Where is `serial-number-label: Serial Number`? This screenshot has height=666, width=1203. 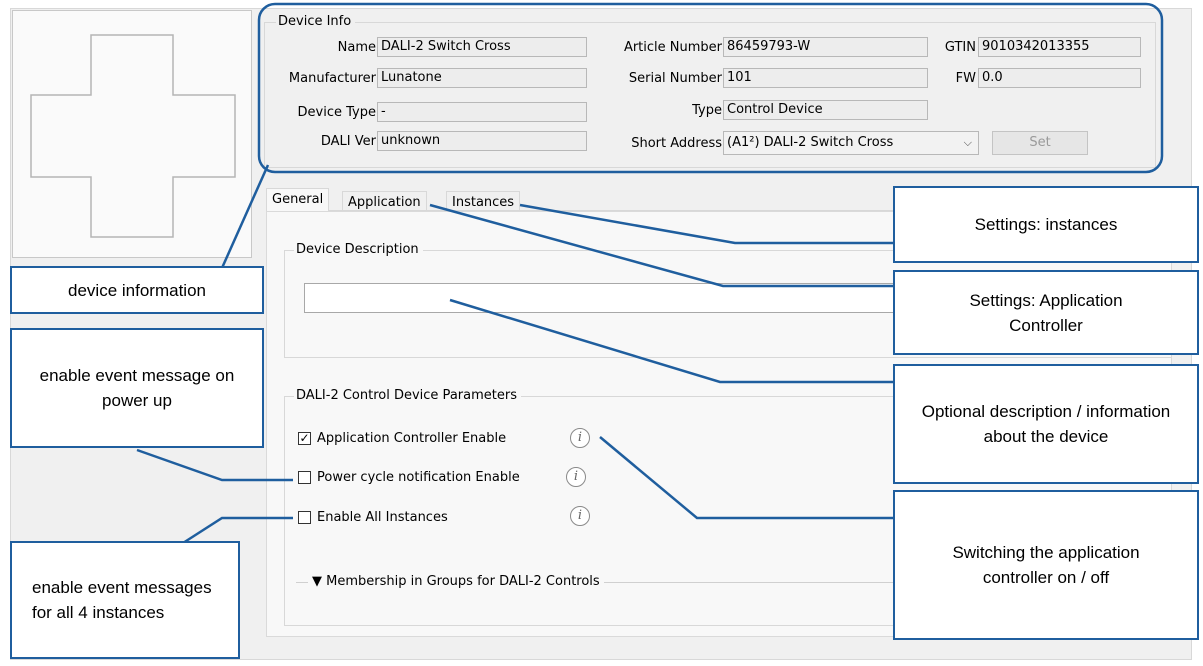
serial-number-label: Serial Number is located at coordinates (675, 78).